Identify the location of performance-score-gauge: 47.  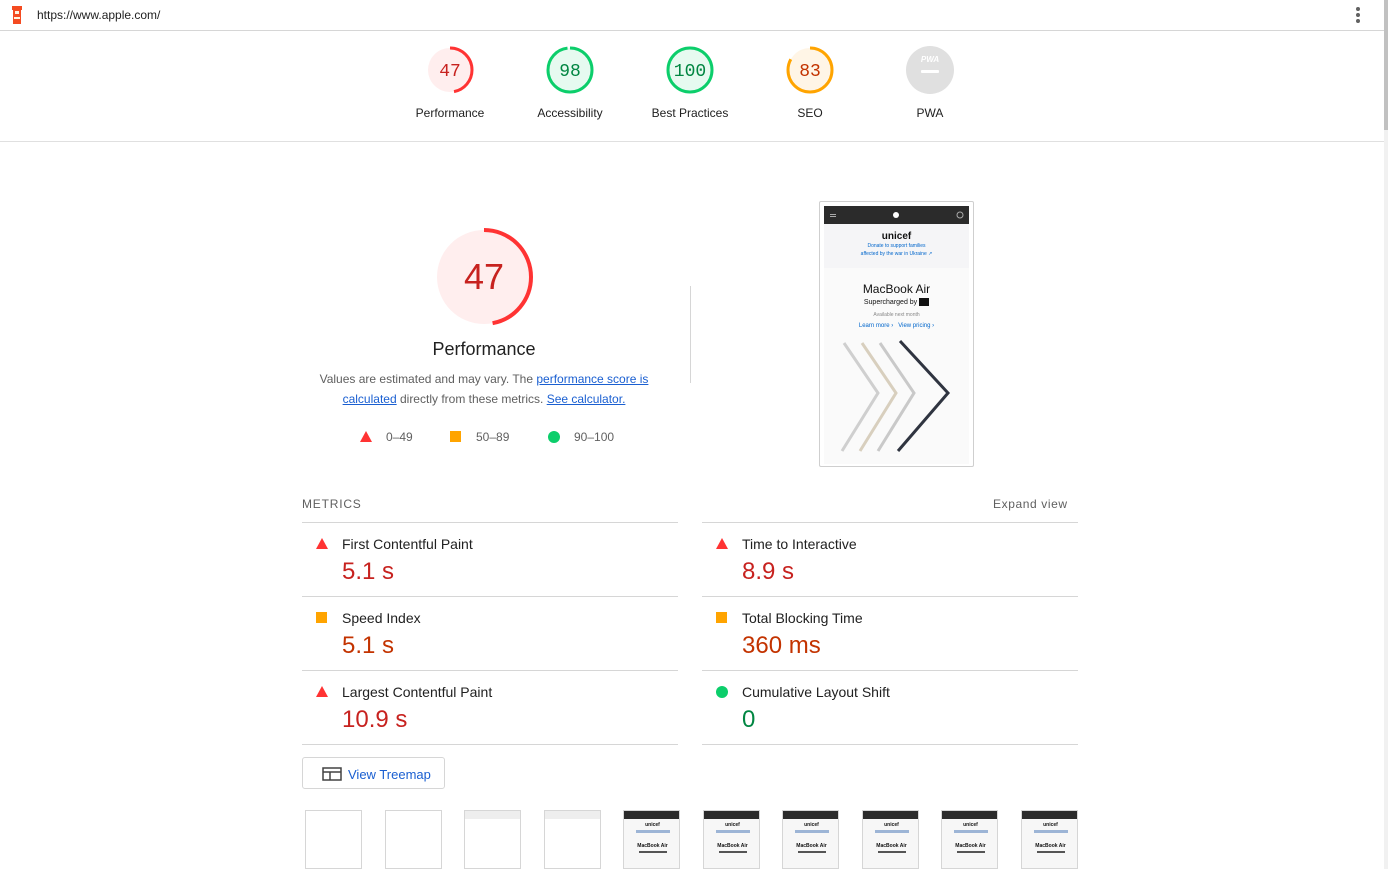
(484, 277).